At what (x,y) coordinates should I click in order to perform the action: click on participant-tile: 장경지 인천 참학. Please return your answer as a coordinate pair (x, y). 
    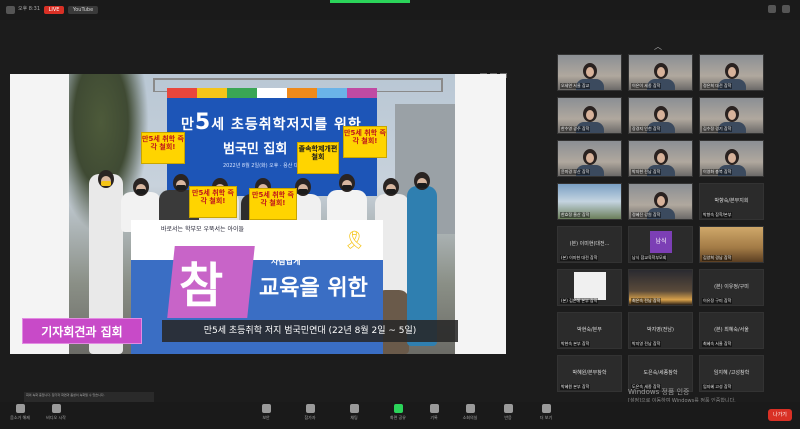
    Looking at the image, I should click on (660, 115).